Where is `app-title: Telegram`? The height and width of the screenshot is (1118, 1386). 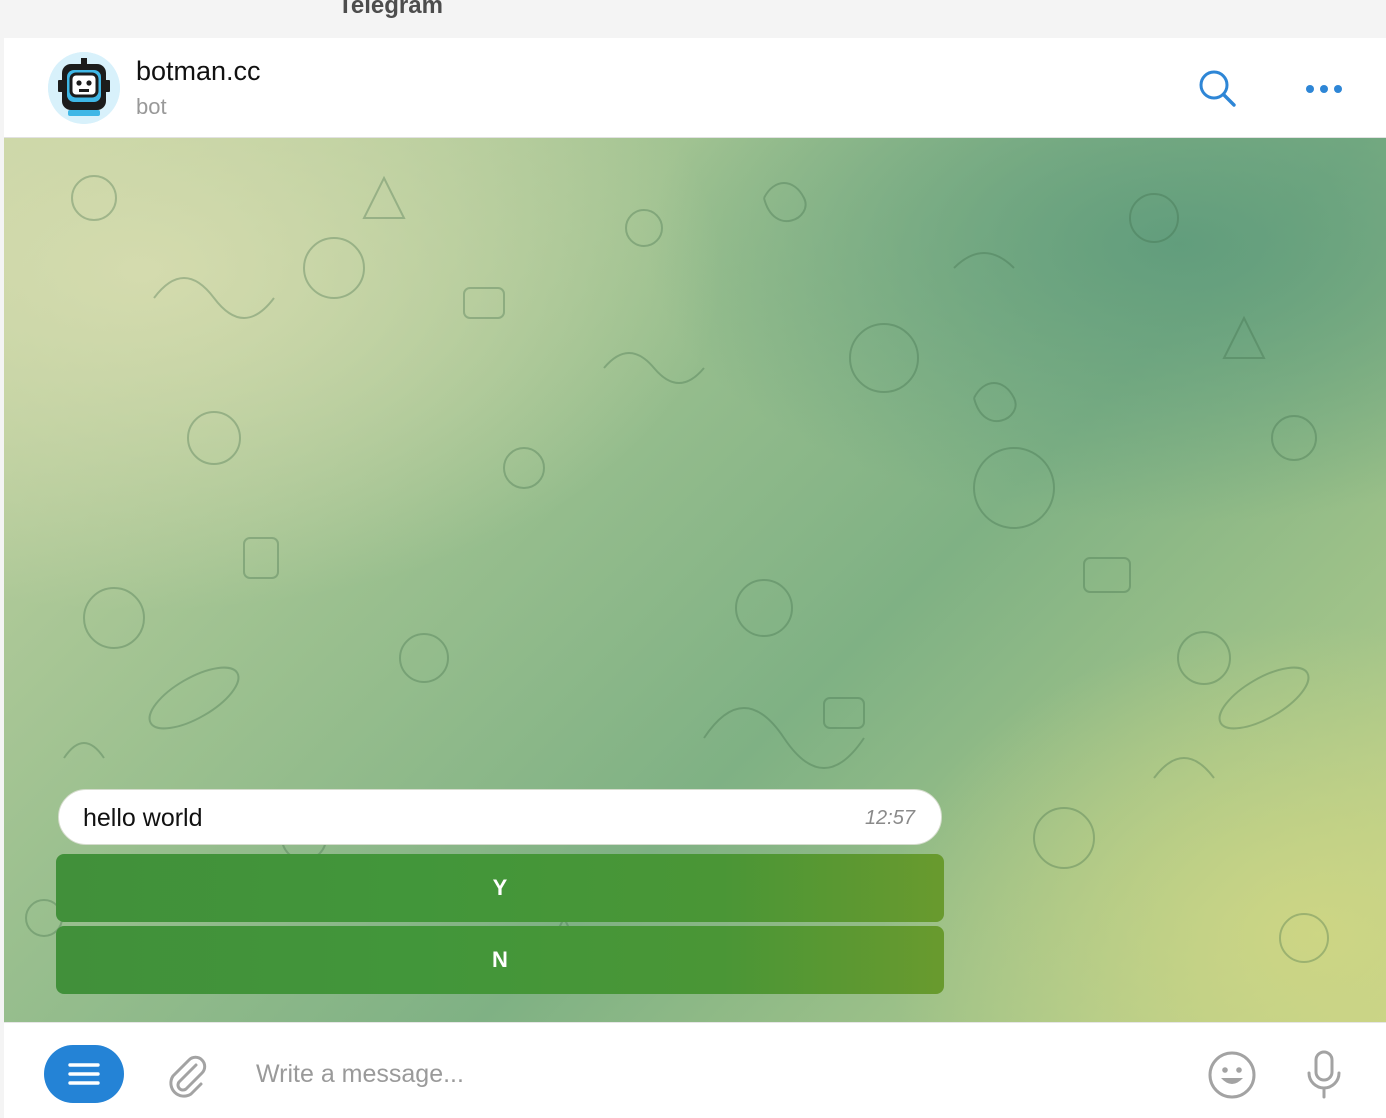 app-title: Telegram is located at coordinates (390, 9).